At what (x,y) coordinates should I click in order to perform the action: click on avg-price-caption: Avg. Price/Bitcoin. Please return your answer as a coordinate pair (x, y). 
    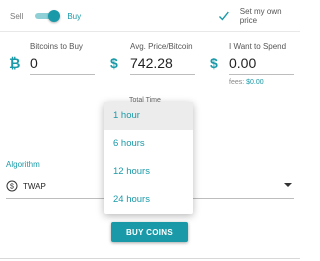
    Looking at the image, I should click on (161, 46).